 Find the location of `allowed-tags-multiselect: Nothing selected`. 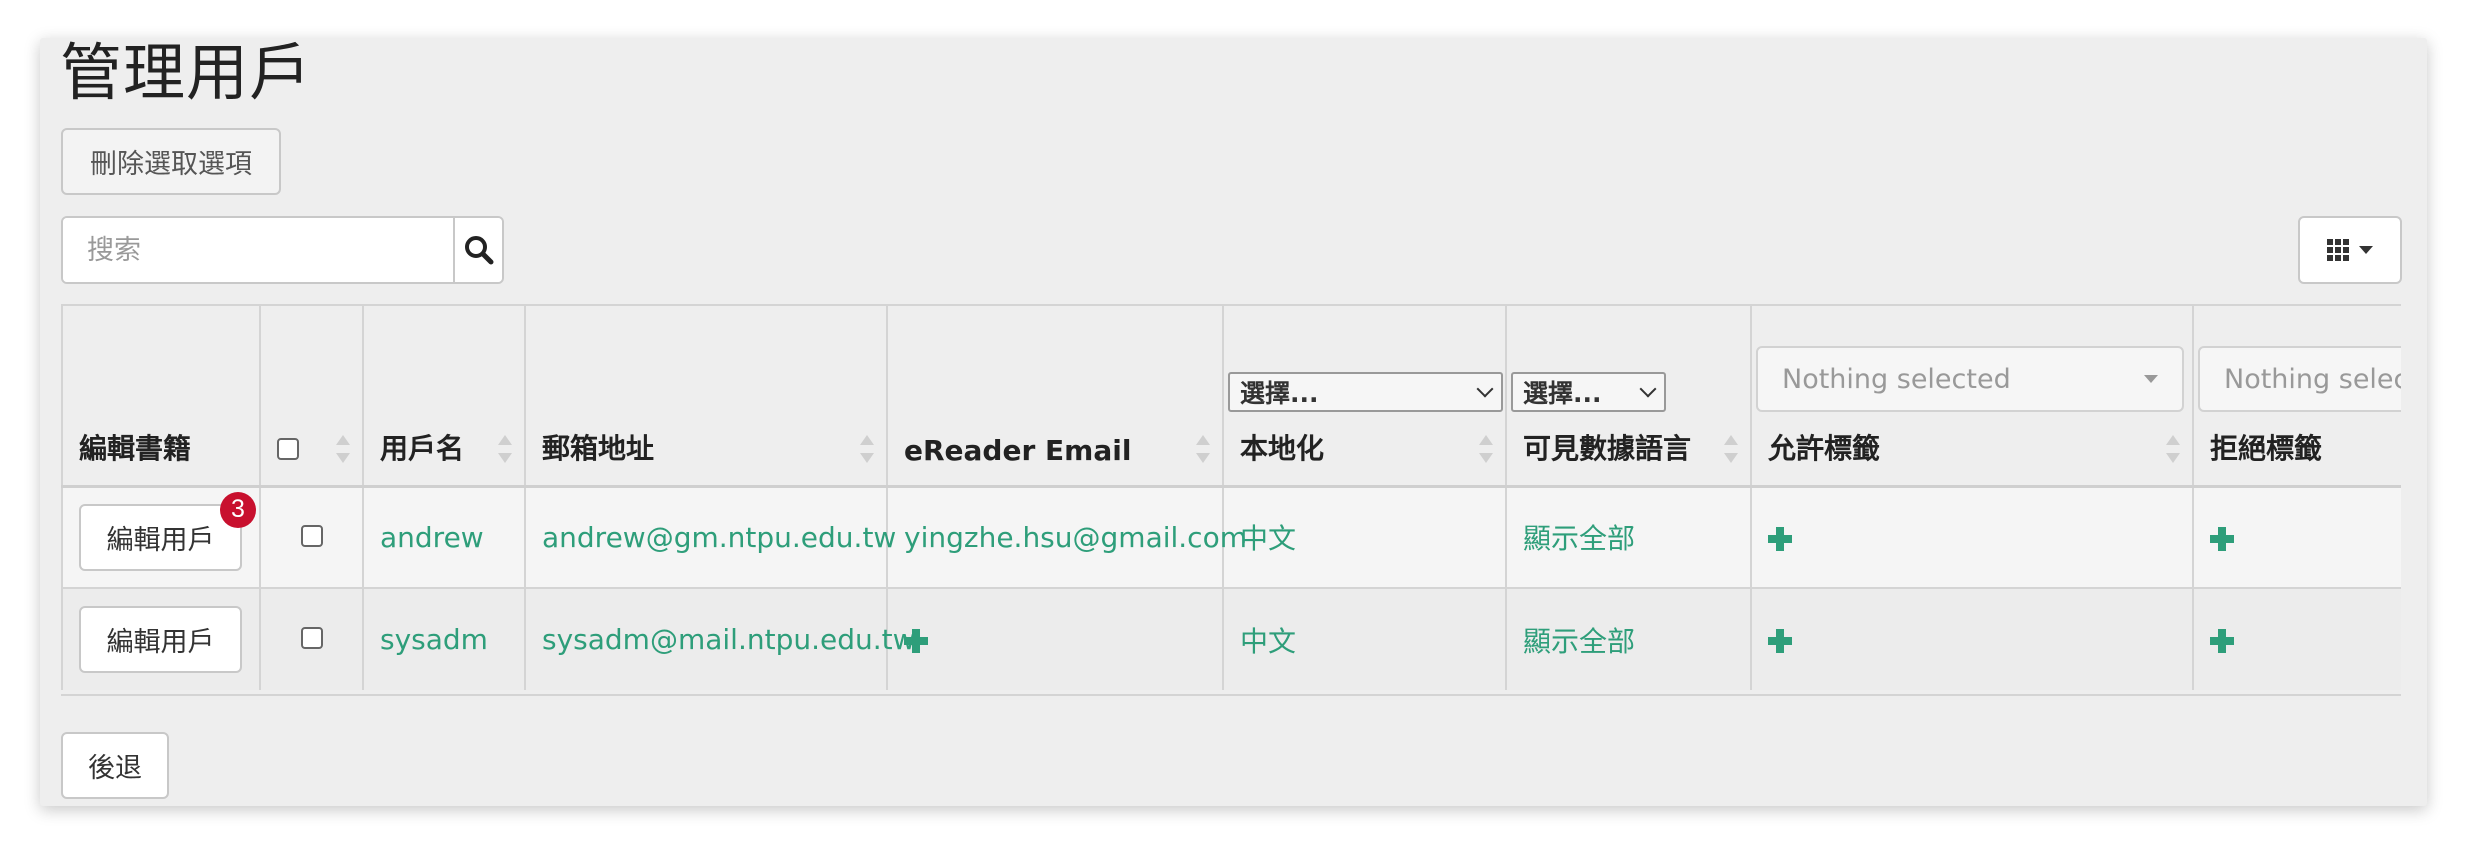

allowed-tags-multiselect: Nothing selected is located at coordinates (1970, 379).